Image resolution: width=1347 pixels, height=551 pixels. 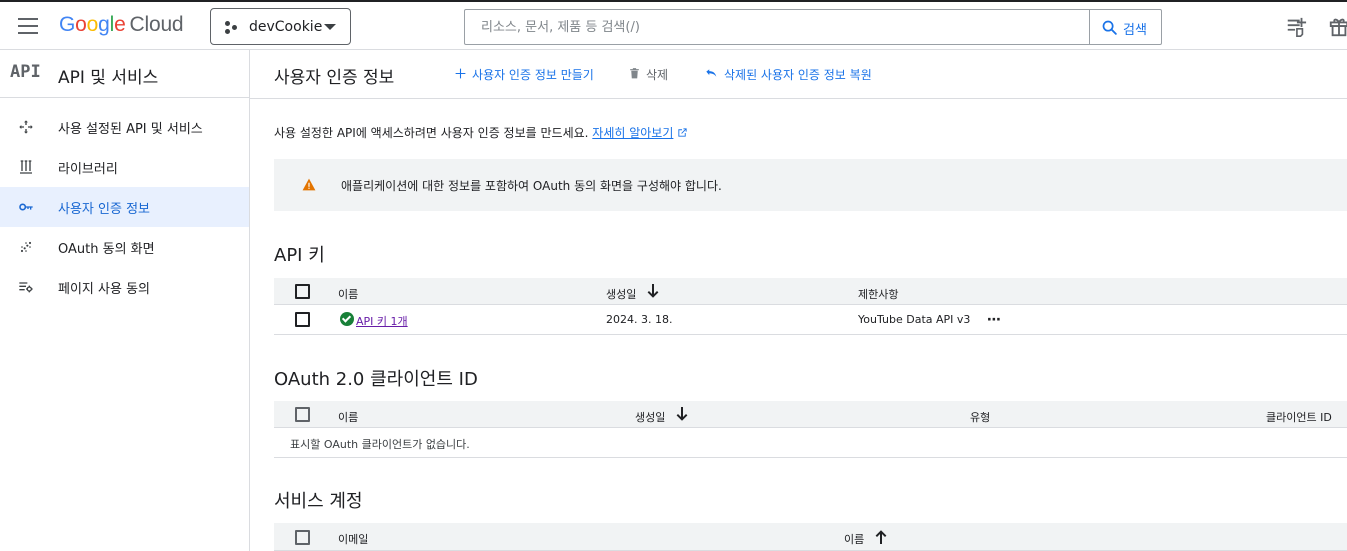 What do you see at coordinates (914, 319) in the screenshot?
I see `restriction-value: YouTube Data API v3` at bounding box center [914, 319].